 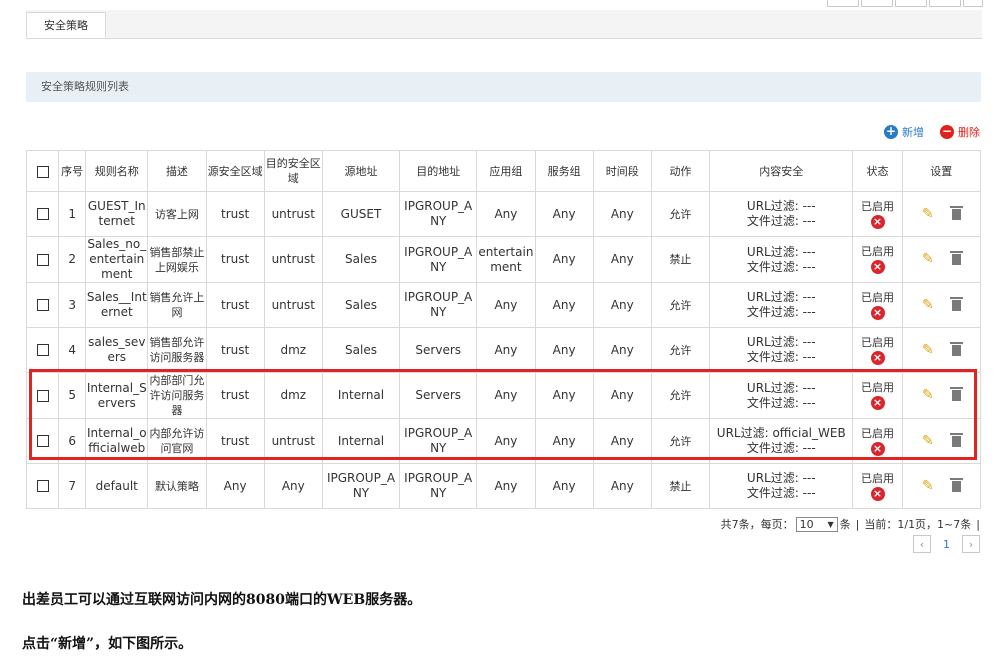 What do you see at coordinates (922, 544) in the screenshot?
I see `prev-page-button: ‹` at bounding box center [922, 544].